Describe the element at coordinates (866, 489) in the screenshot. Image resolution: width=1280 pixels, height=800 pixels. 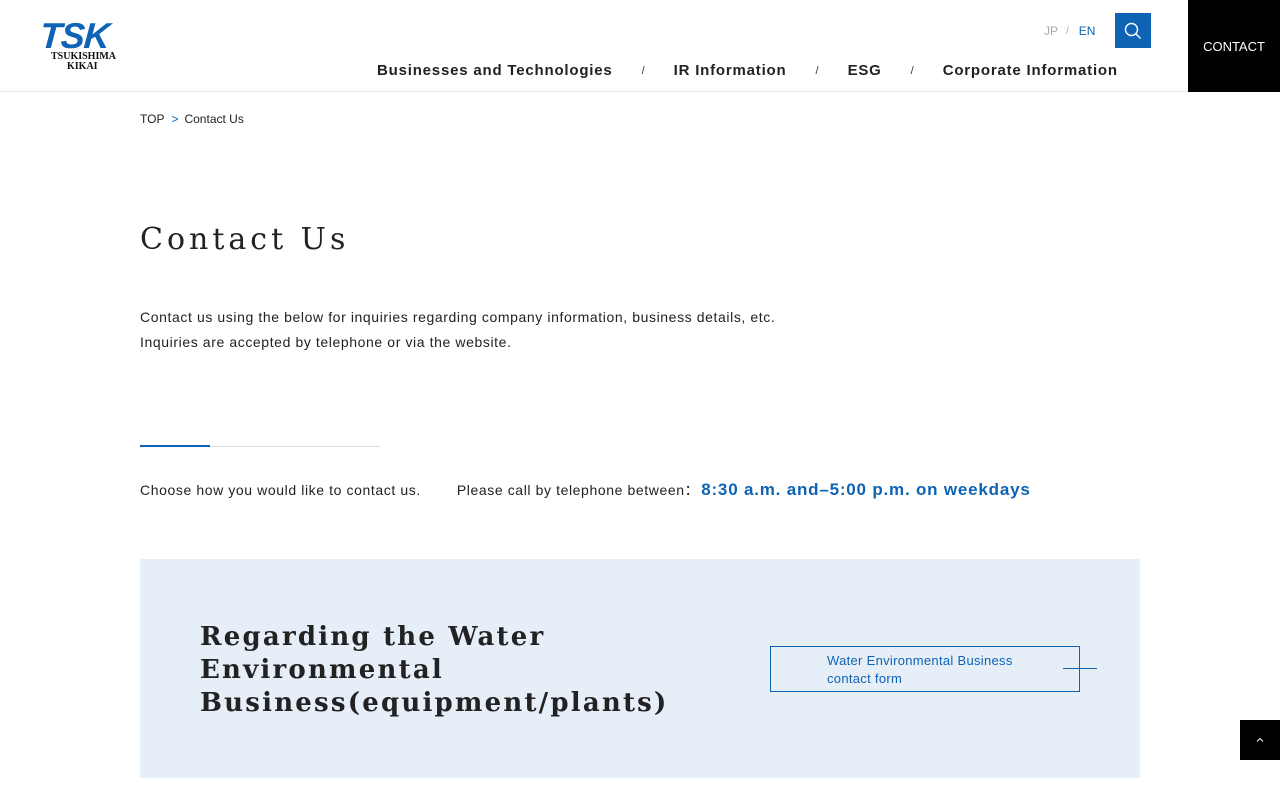
I see `call-hours-value: 8:30 a.m. and–5:00 p.m. on weekdays` at that location.